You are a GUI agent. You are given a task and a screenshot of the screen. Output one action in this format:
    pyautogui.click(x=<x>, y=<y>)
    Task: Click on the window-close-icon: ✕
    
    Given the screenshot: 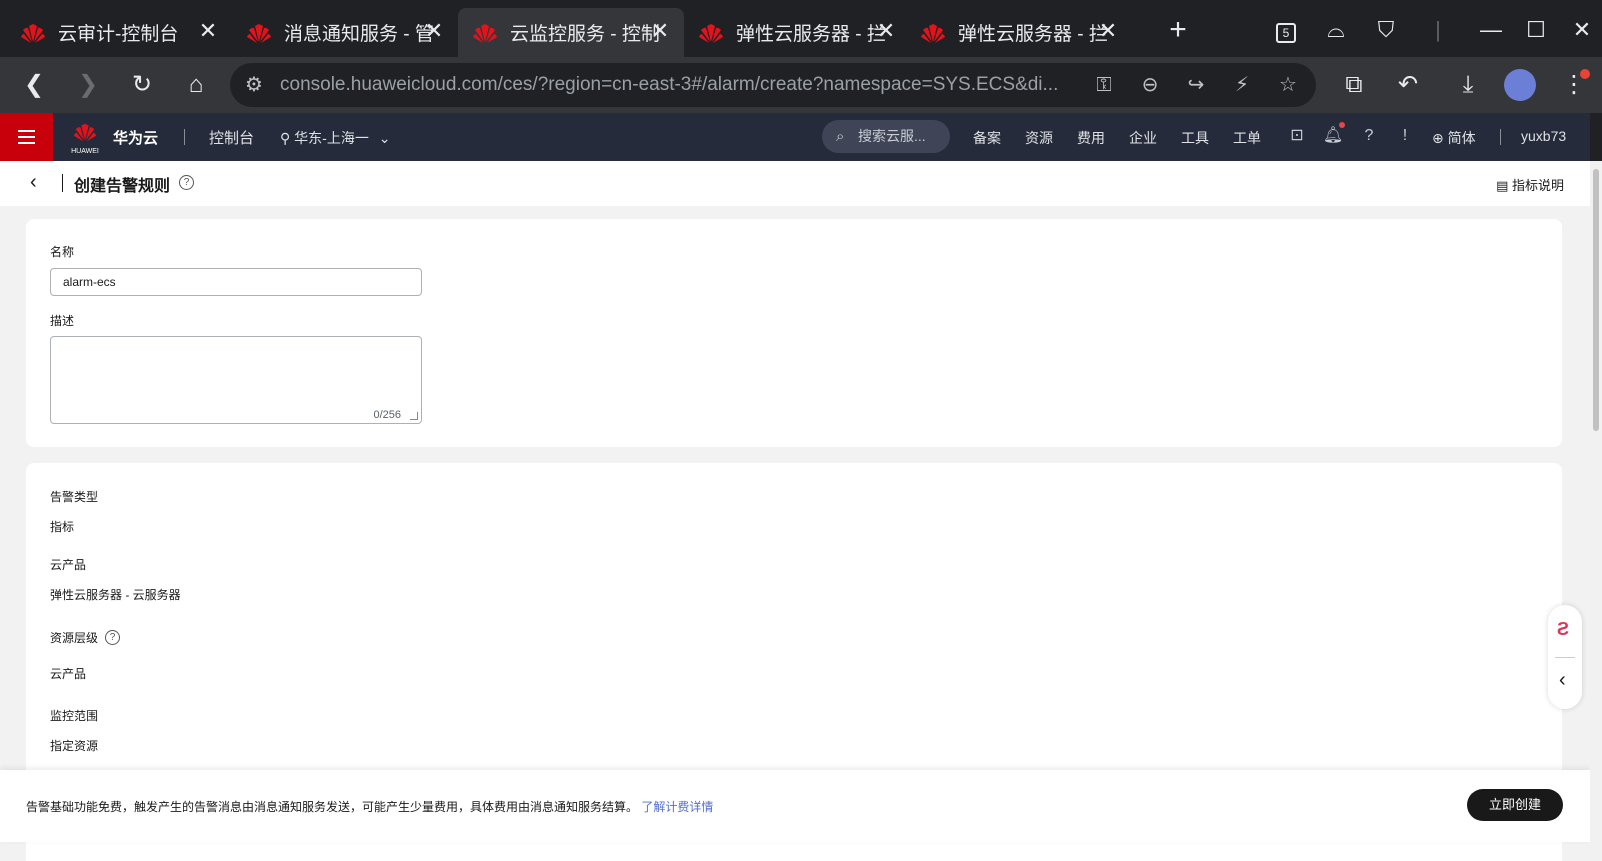 What is the action you would take?
    pyautogui.click(x=1582, y=30)
    